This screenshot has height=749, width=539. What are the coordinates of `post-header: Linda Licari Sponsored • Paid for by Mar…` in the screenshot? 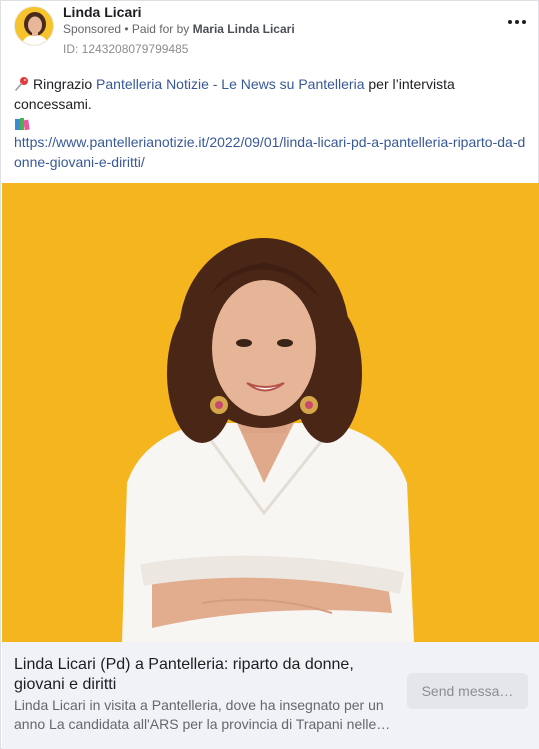 It's located at (271, 30).